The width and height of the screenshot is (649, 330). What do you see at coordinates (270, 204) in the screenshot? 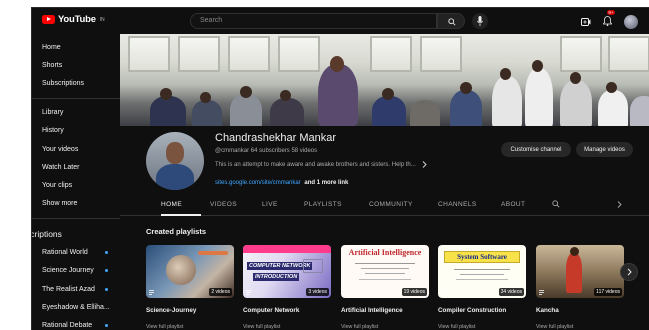
I see `tab-live: LIVE` at bounding box center [270, 204].